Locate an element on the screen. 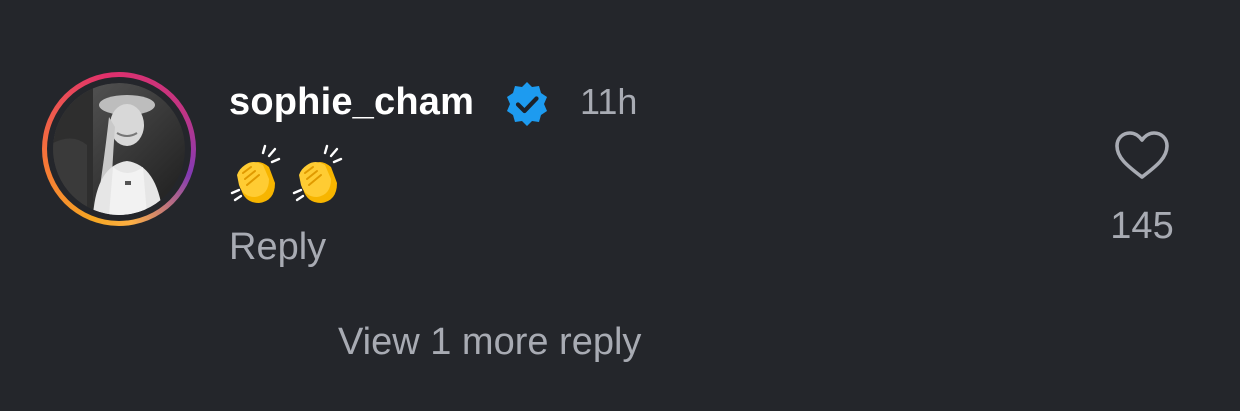 The image size is (1240, 411). avatar-ring-gap is located at coordinates (119, 149).